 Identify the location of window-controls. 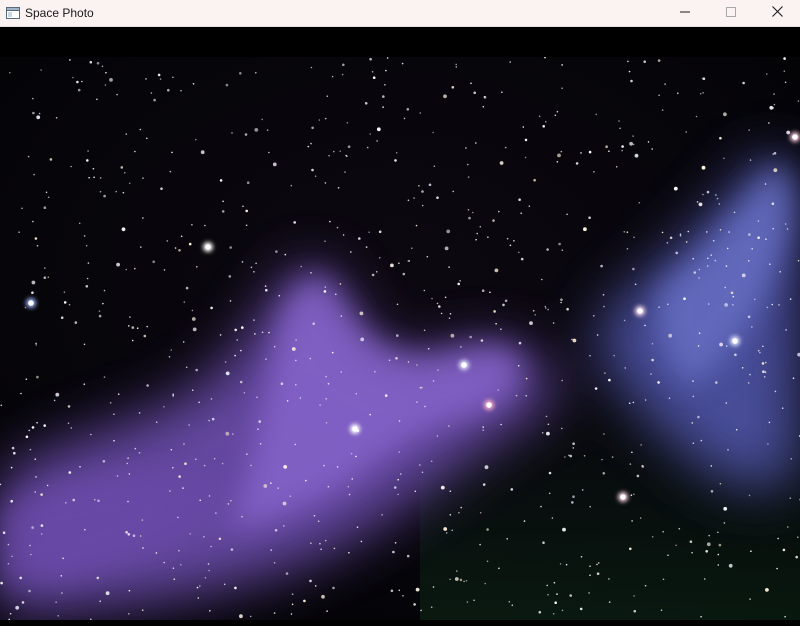
(731, 13).